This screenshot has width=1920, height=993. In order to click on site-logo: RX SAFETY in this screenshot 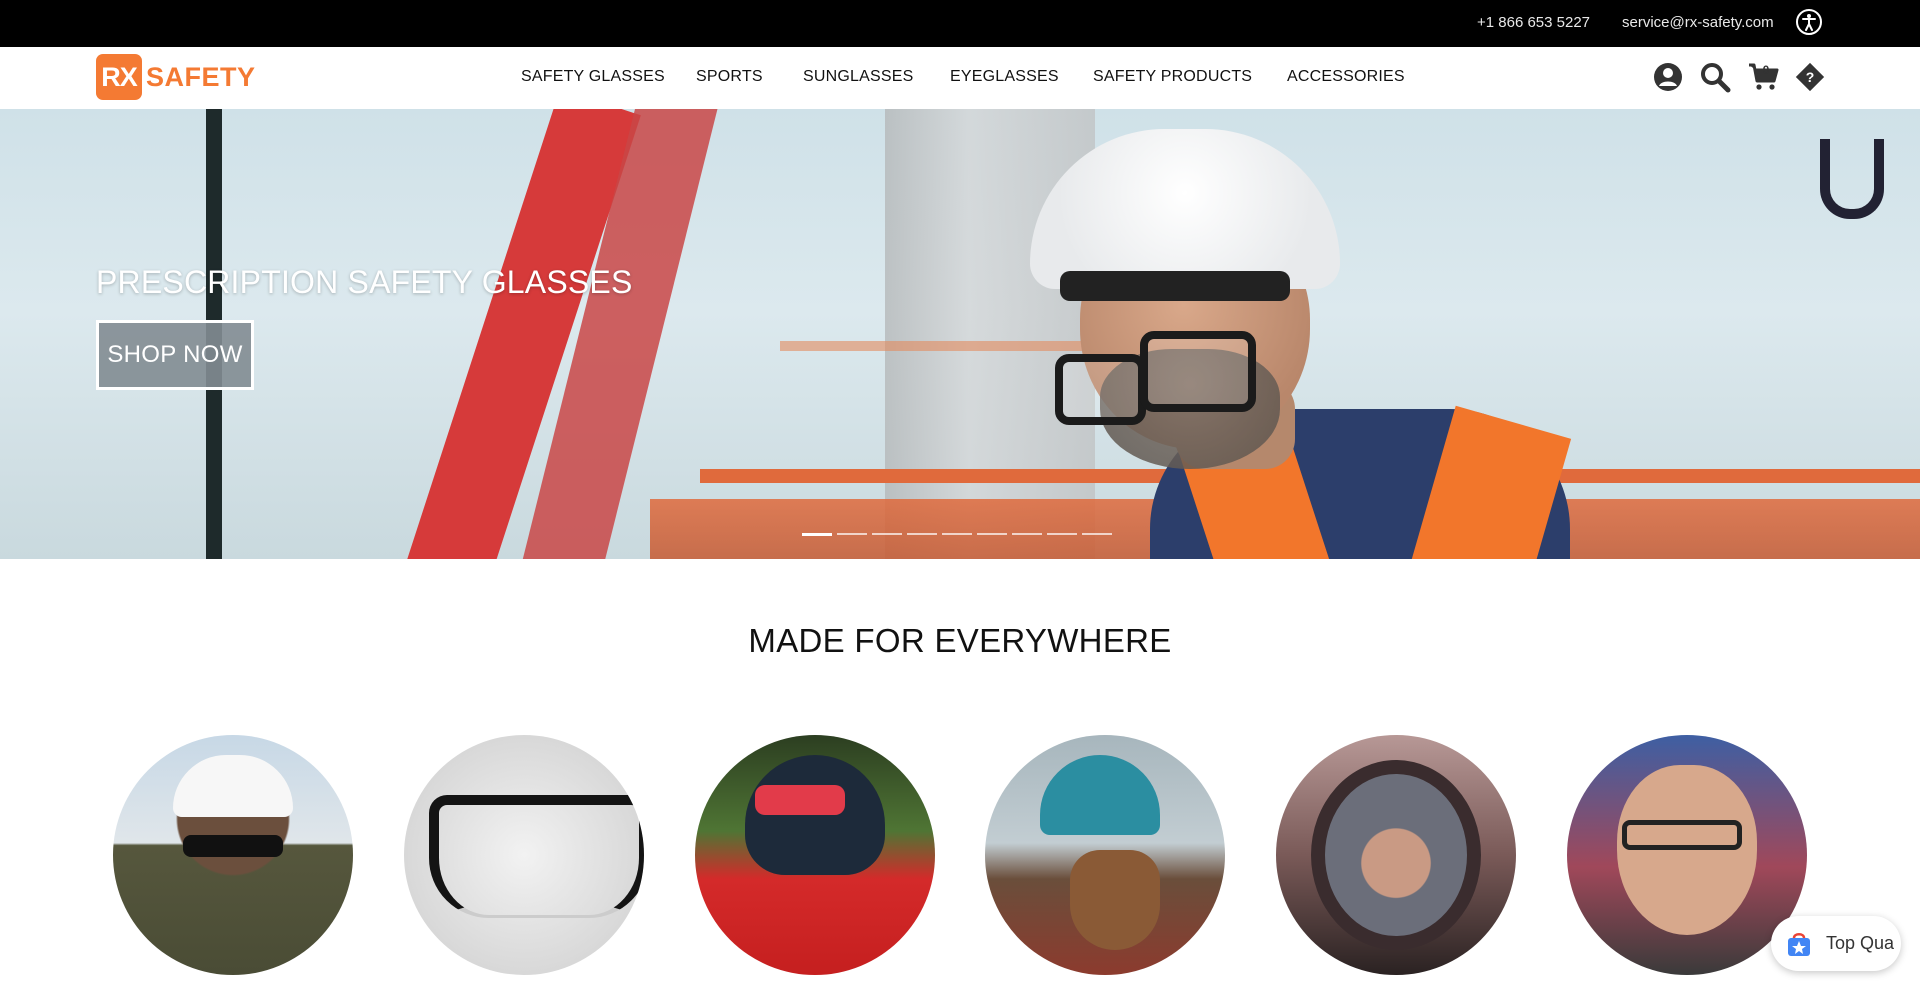, I will do `click(176, 77)`.